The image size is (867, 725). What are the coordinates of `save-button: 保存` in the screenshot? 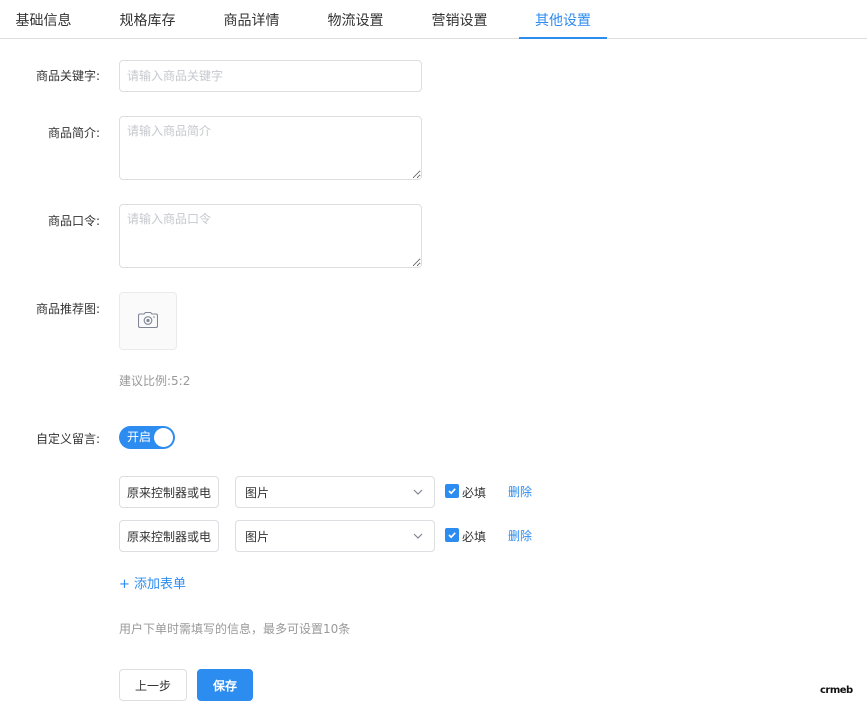 It's located at (225, 685).